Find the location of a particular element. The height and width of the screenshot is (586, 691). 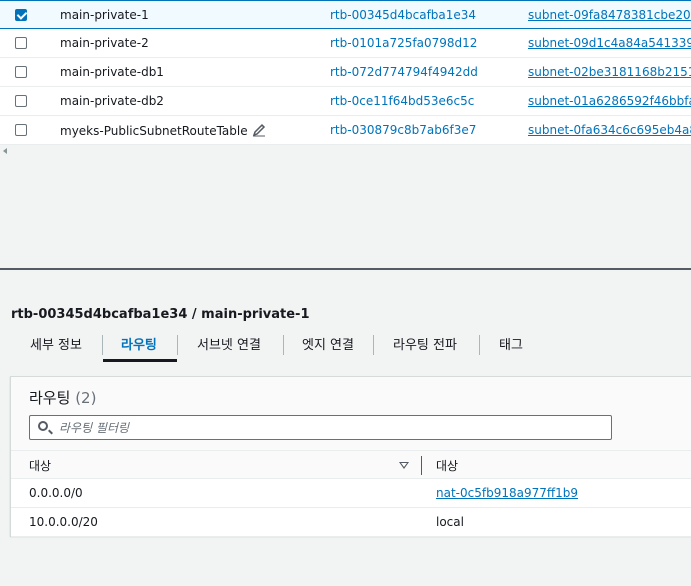

horizontal-scrollbar is located at coordinates (345, 151).